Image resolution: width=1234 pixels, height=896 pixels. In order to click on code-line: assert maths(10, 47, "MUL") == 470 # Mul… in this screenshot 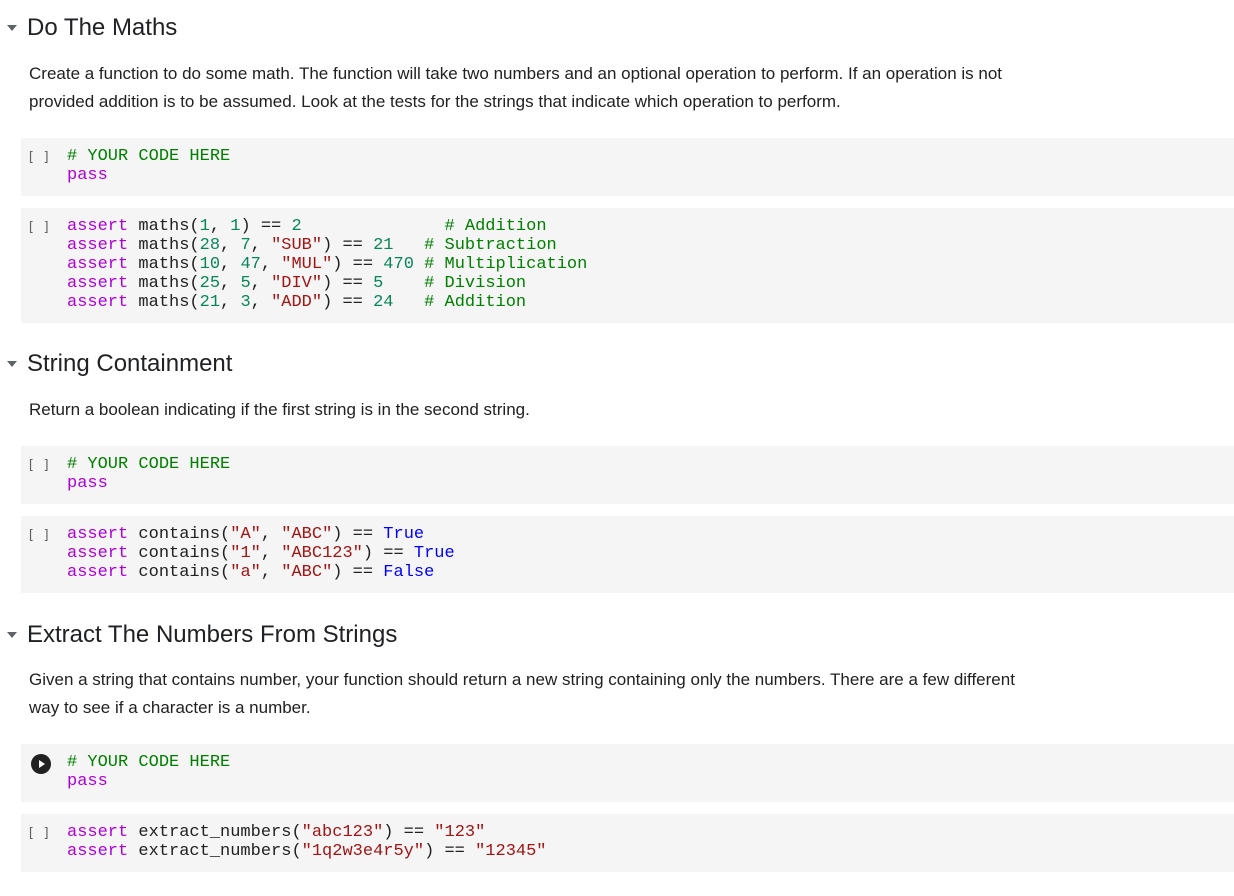, I will do `click(327, 264)`.